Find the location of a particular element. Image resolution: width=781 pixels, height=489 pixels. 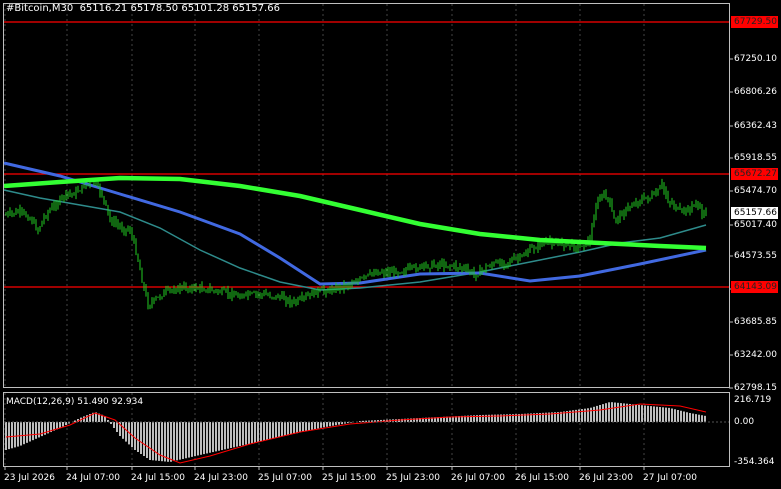

price-label: 66362.43 is located at coordinates (755, 126).